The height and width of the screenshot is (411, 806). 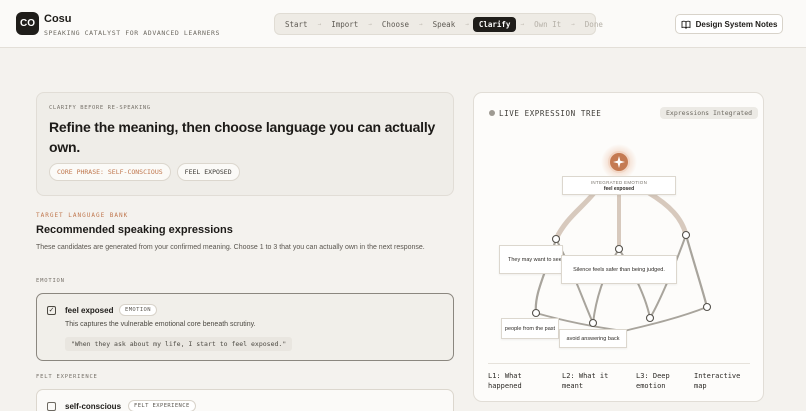 What do you see at coordinates (208, 172) in the screenshot?
I see `feel-exposed-chip: FEEL EXPOSED` at bounding box center [208, 172].